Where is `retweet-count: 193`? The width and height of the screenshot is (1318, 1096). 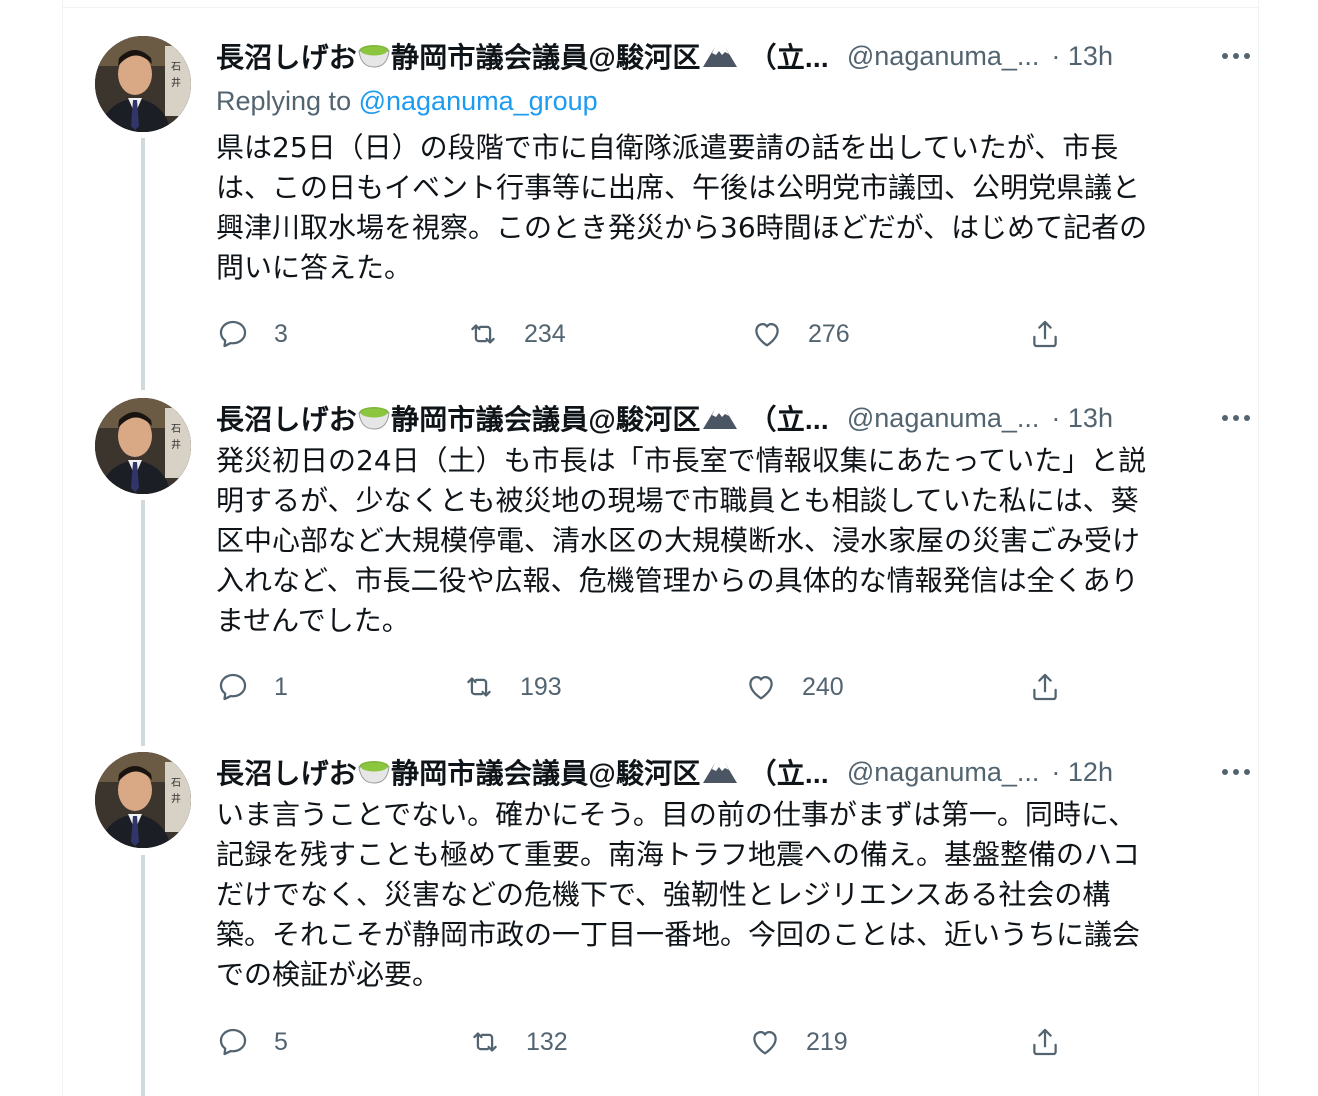 retweet-count: 193 is located at coordinates (541, 686).